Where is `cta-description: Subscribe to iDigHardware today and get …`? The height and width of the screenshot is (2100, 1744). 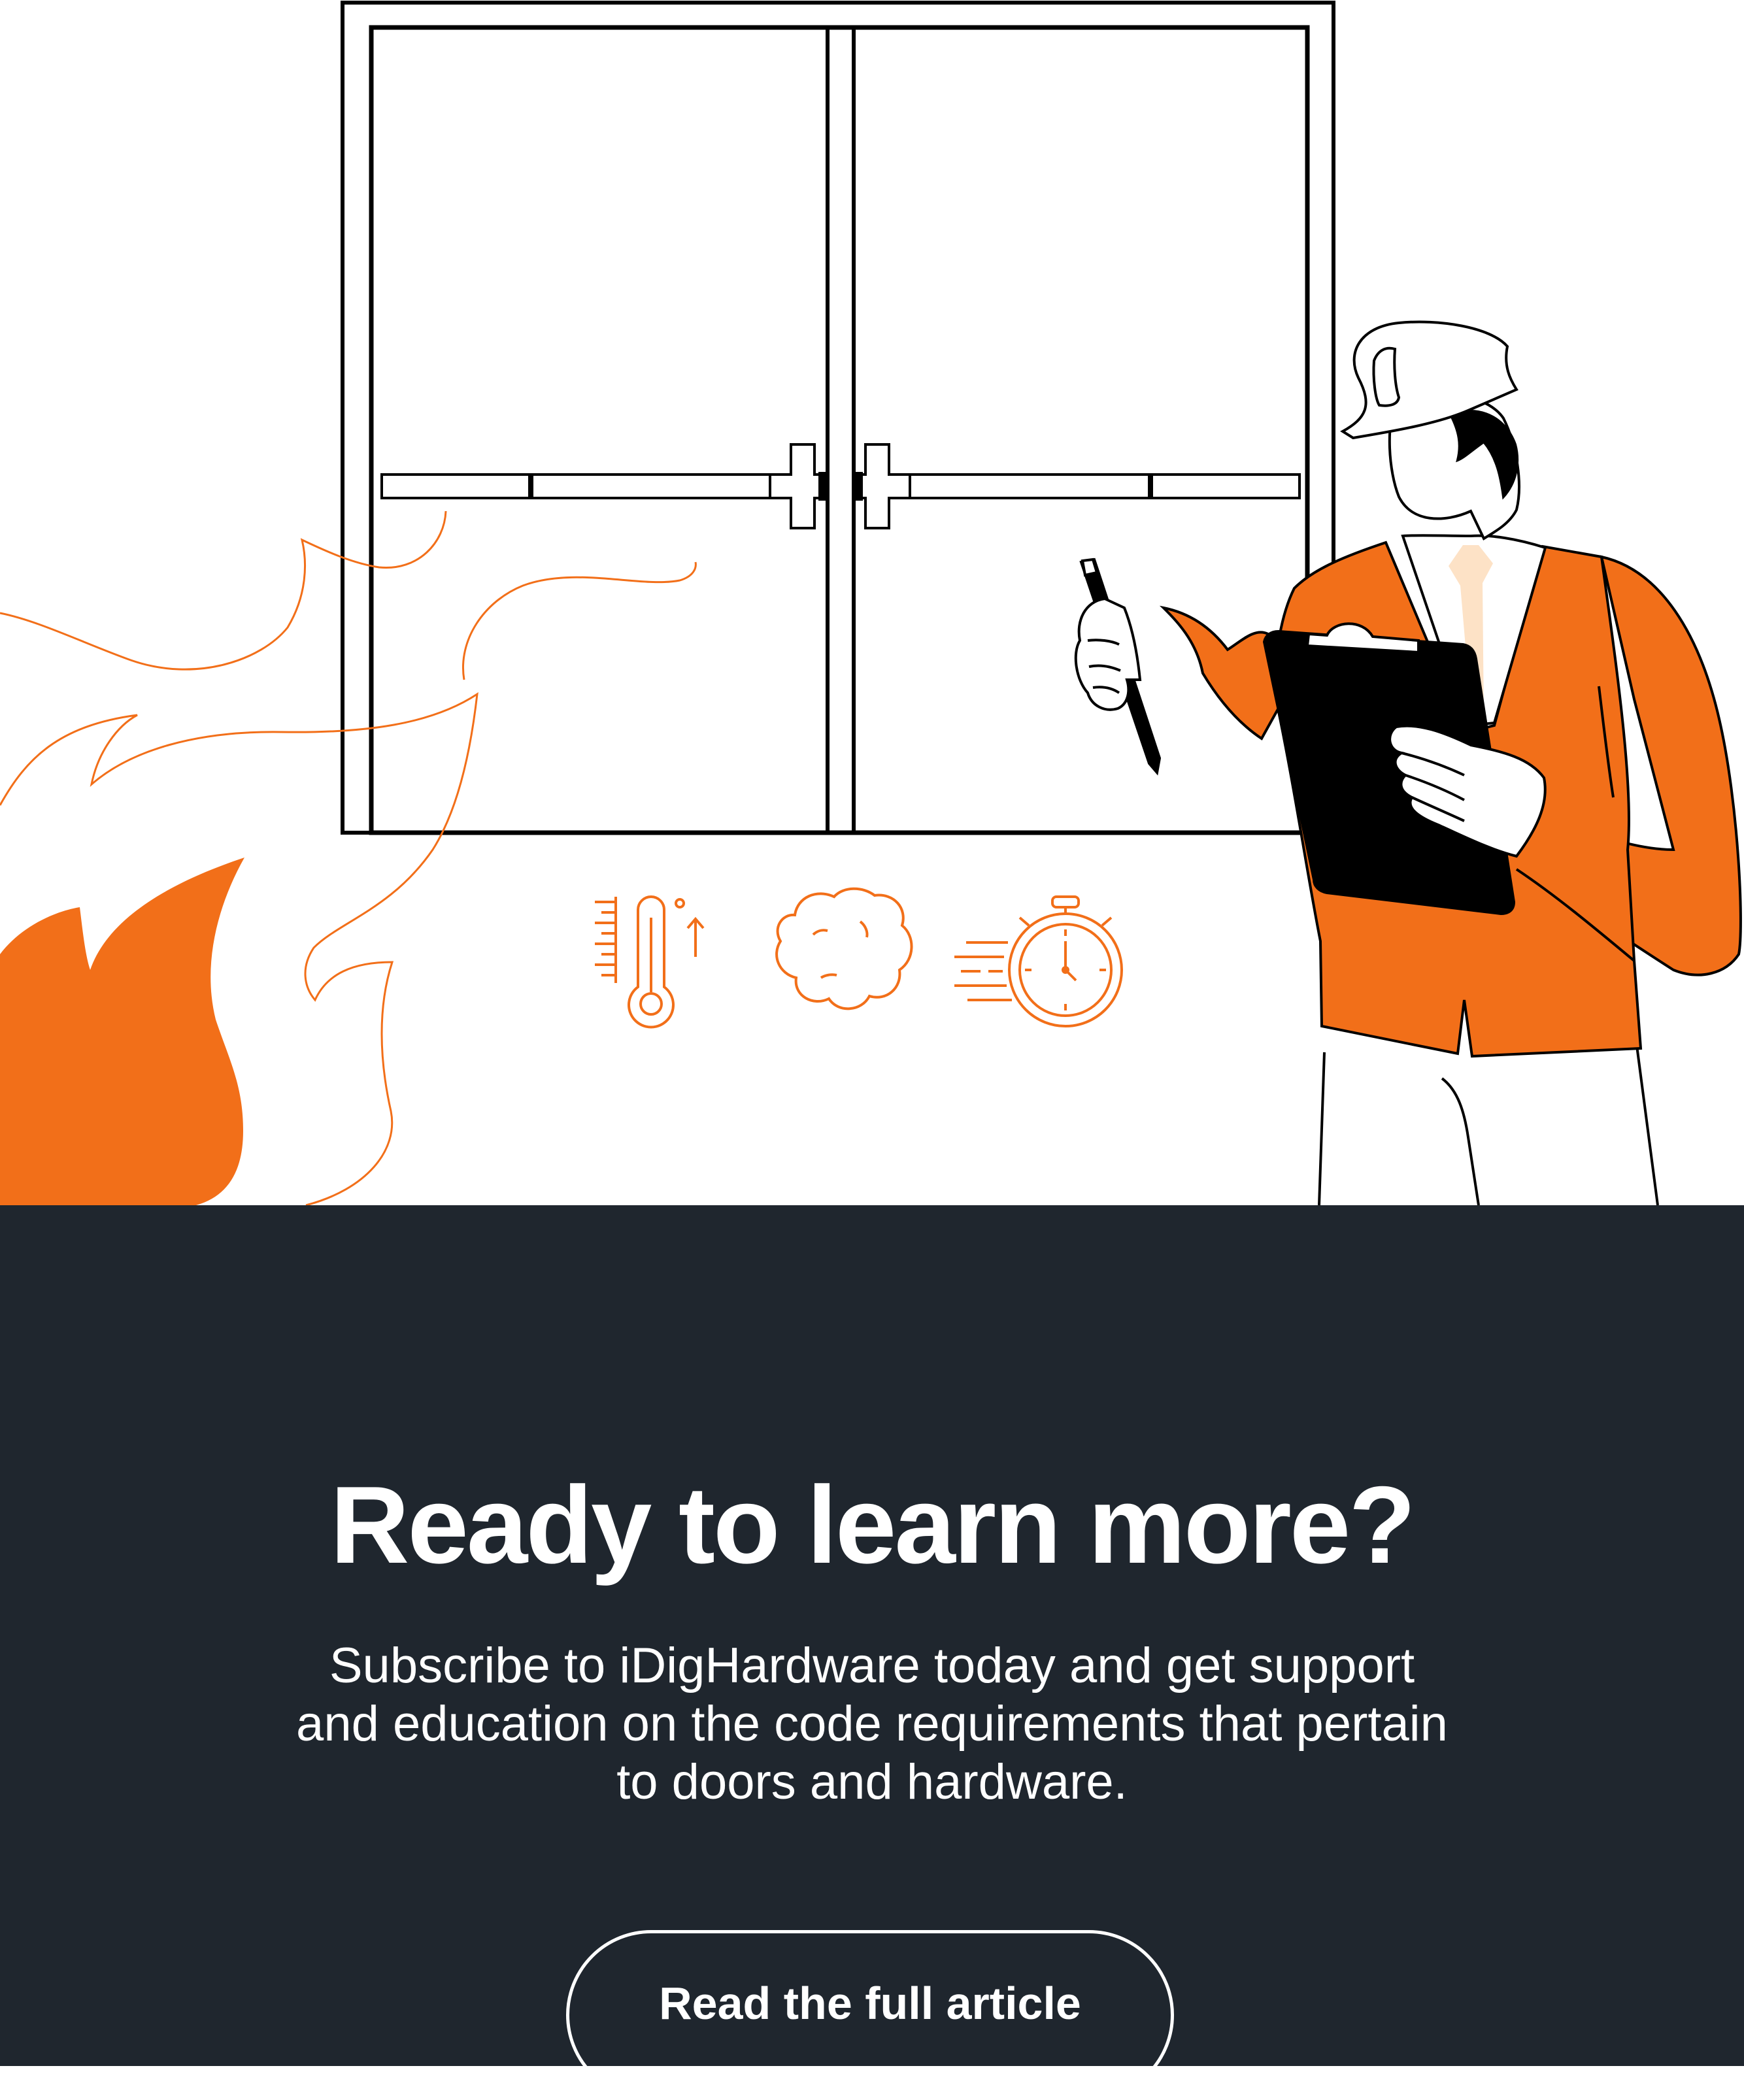
cta-description: Subscribe to iDigHardware today and get … is located at coordinates (872, 1724).